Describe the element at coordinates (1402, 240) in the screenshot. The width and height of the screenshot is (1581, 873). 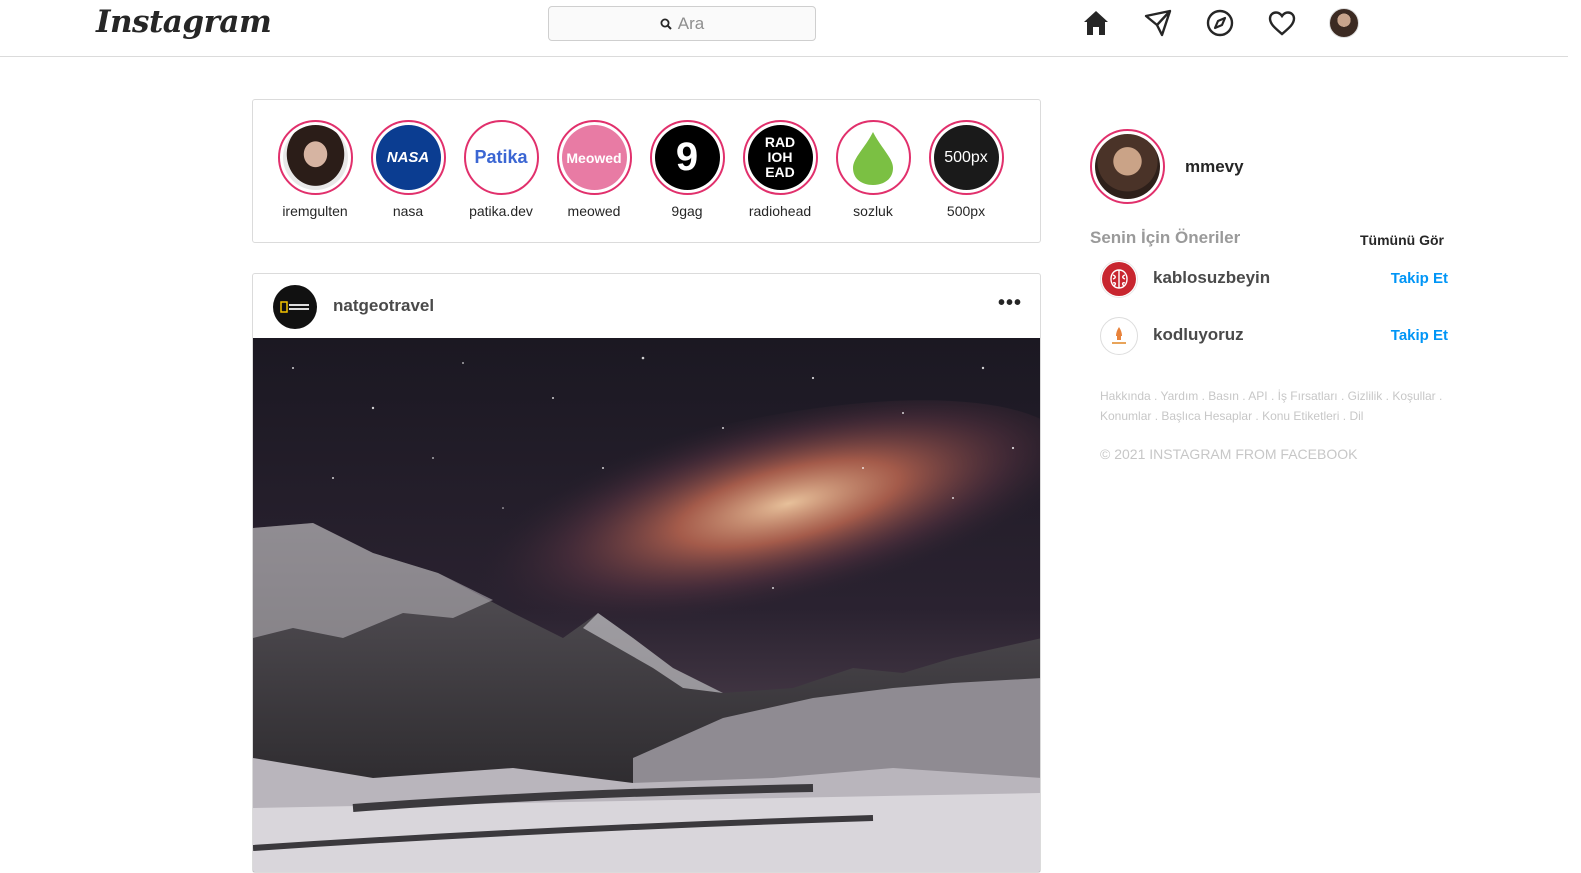
I see `see-all-link: Tümünü Gör` at that location.